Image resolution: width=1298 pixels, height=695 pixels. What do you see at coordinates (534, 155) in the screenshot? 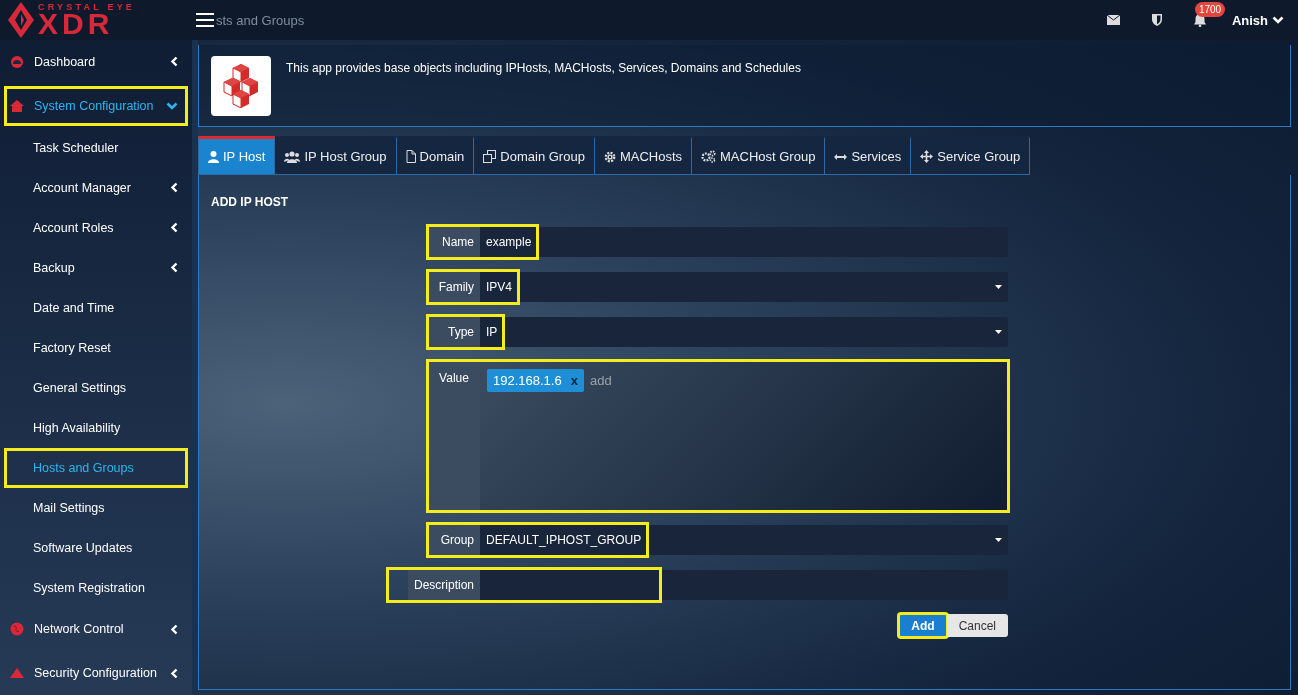
I see `tab: Domain Group` at bounding box center [534, 155].